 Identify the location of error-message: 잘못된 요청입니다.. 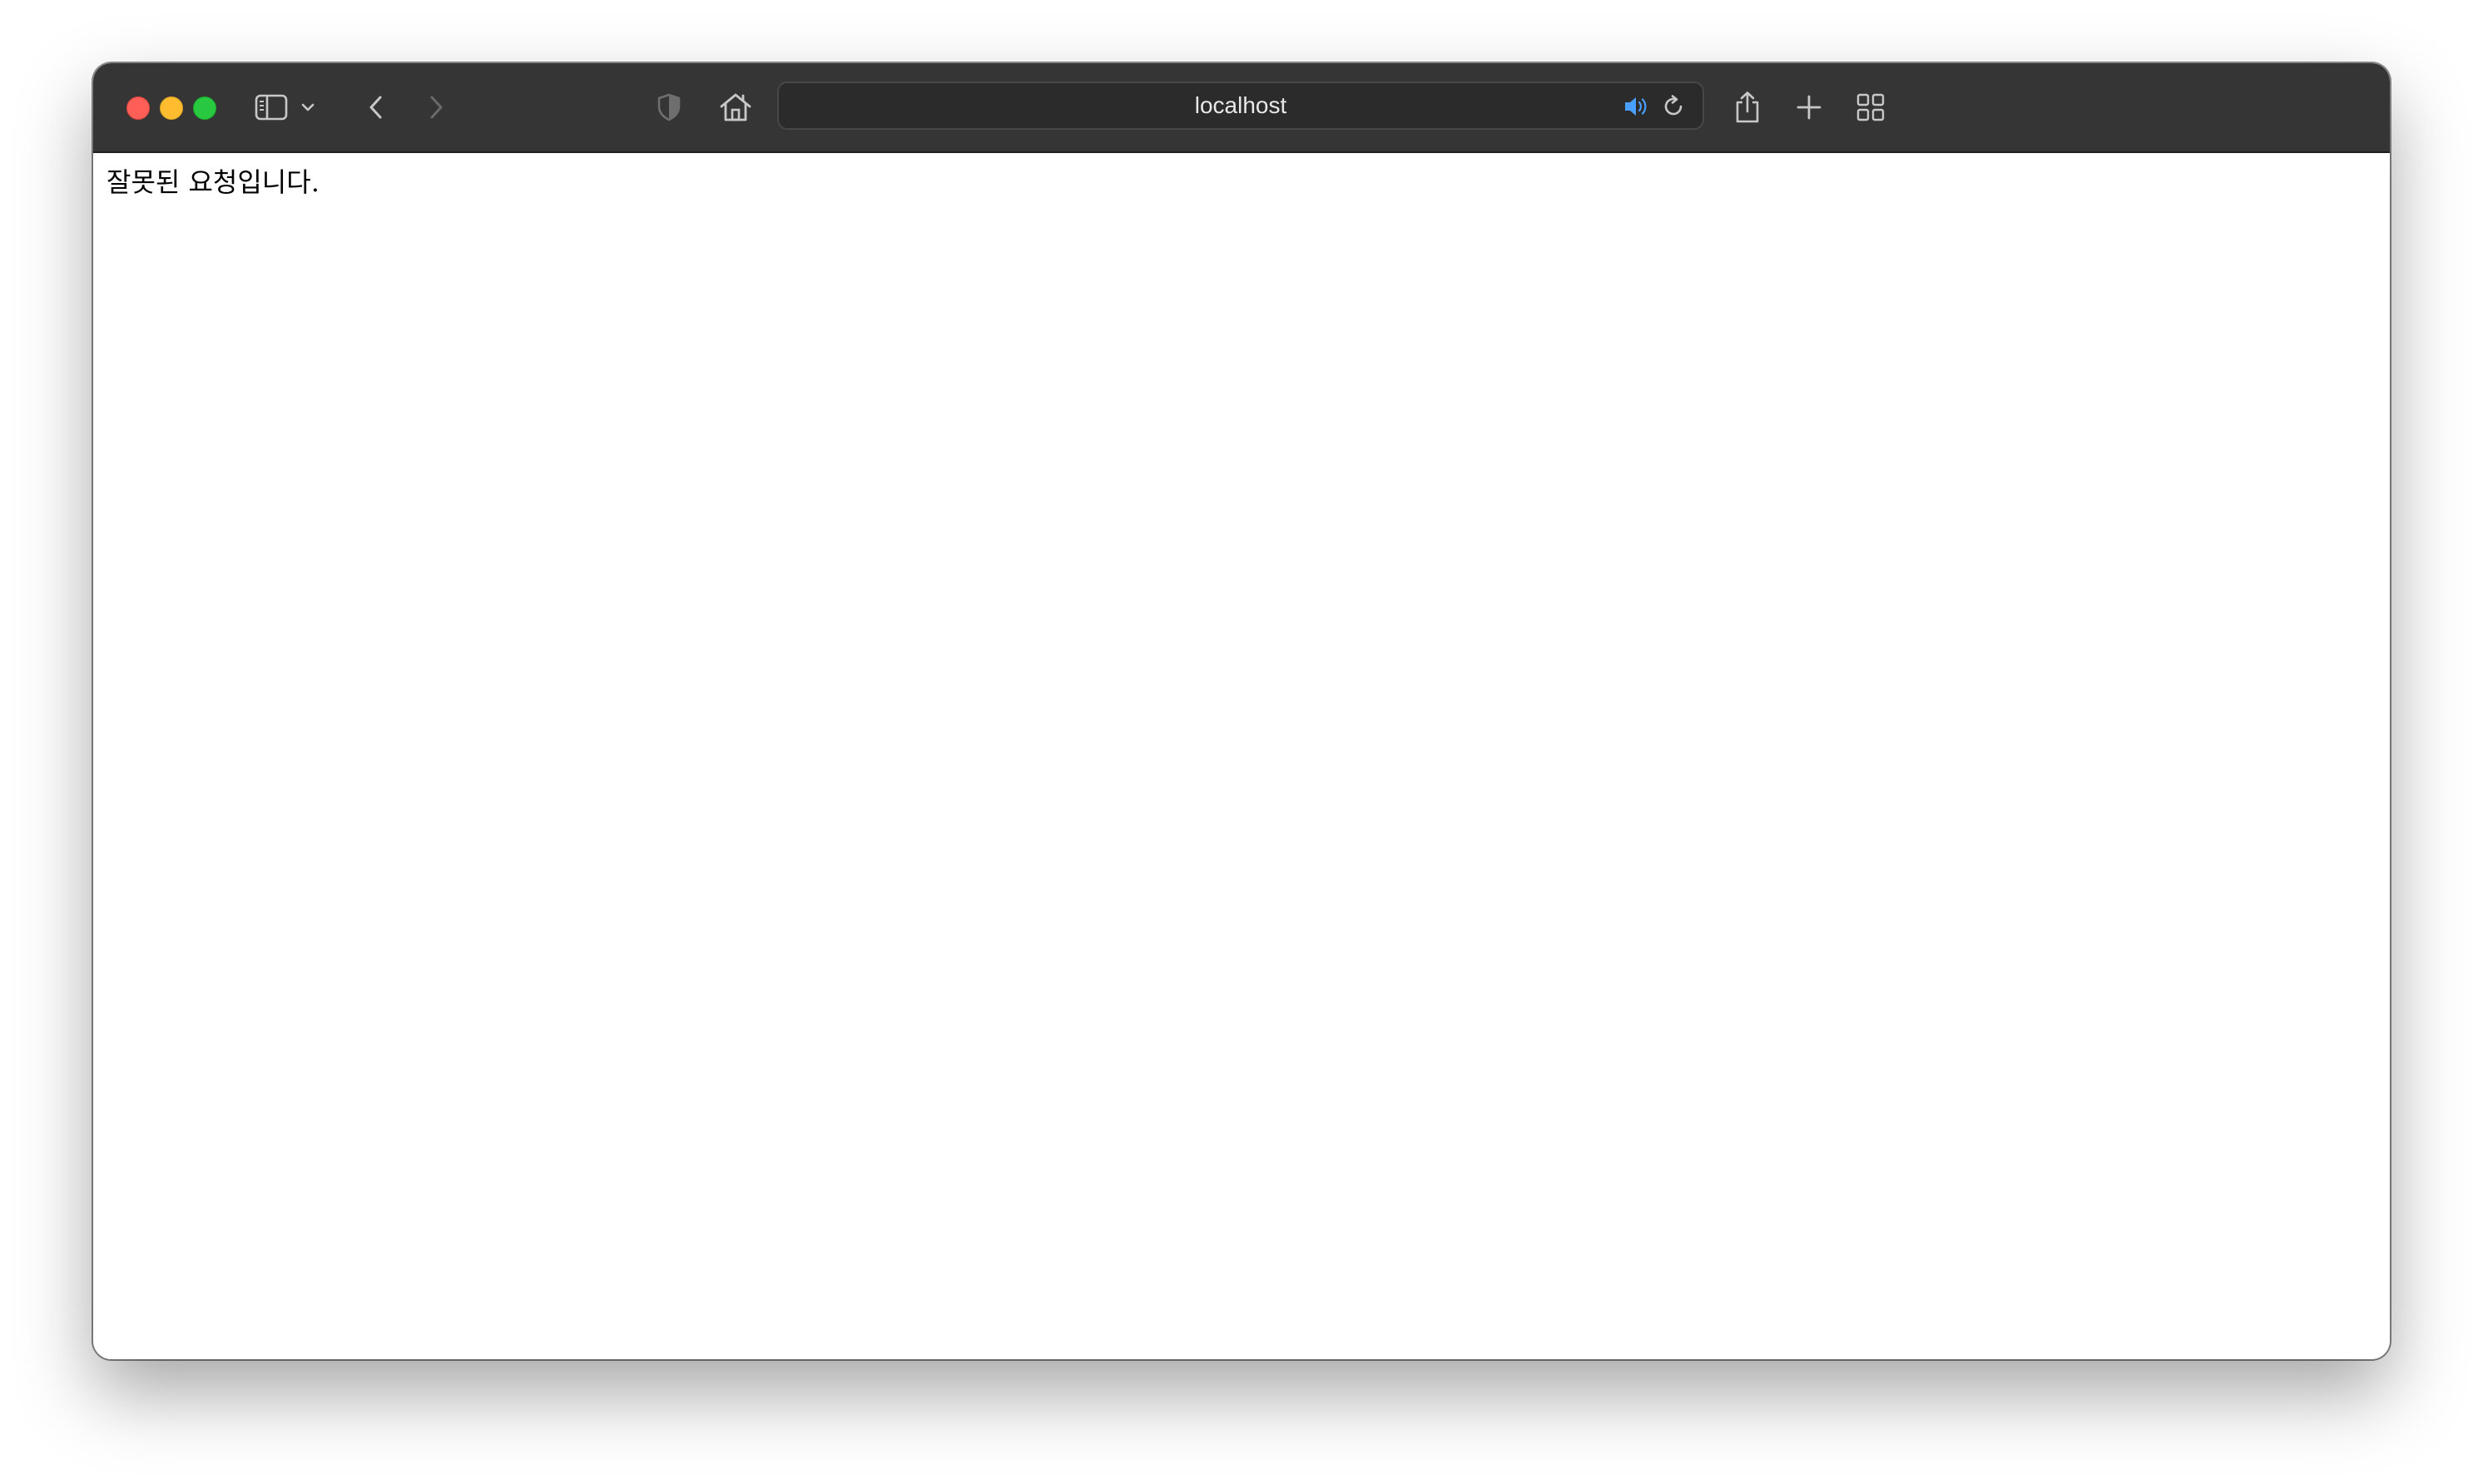
(213, 182).